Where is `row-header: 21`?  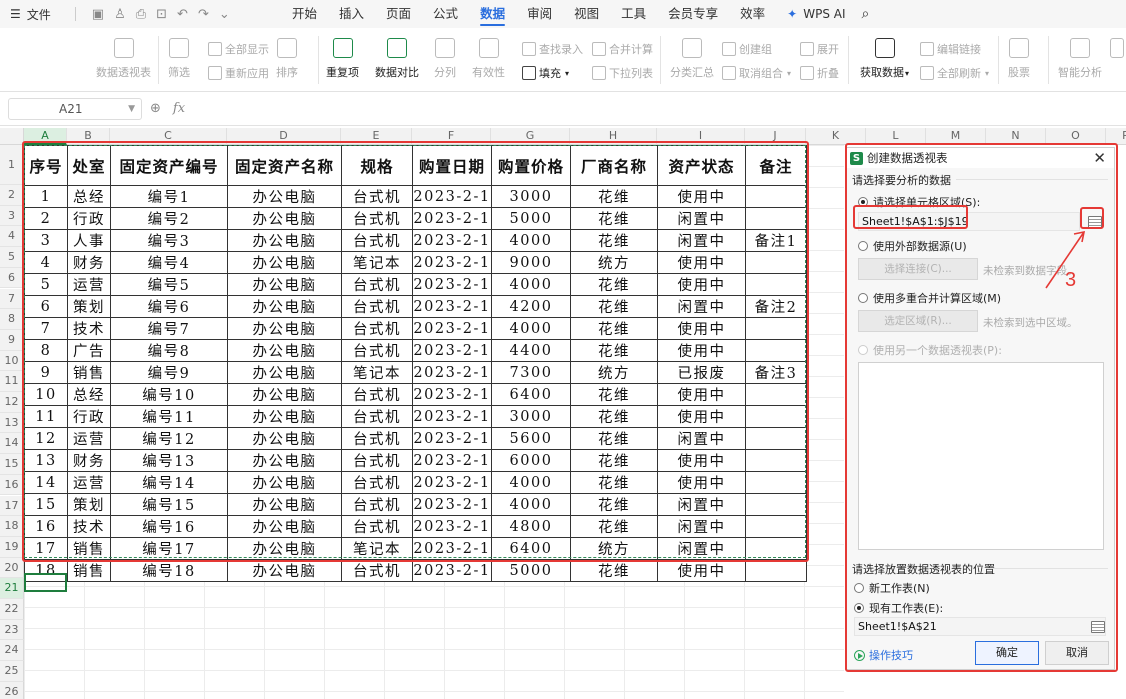
row-header: 21 is located at coordinates (12, 588).